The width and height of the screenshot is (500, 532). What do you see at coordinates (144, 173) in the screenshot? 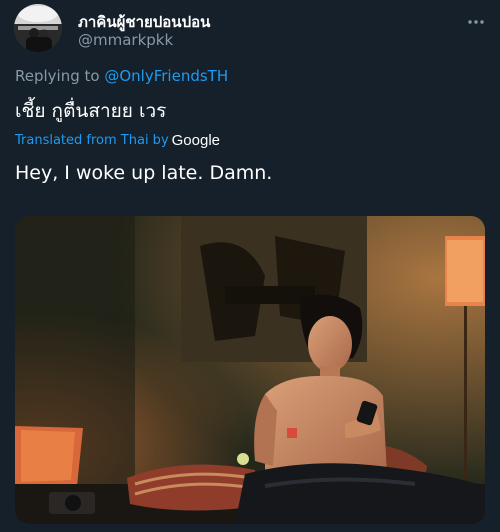
I see `translated-text: Hey, I woke up late. Damn.` at bounding box center [144, 173].